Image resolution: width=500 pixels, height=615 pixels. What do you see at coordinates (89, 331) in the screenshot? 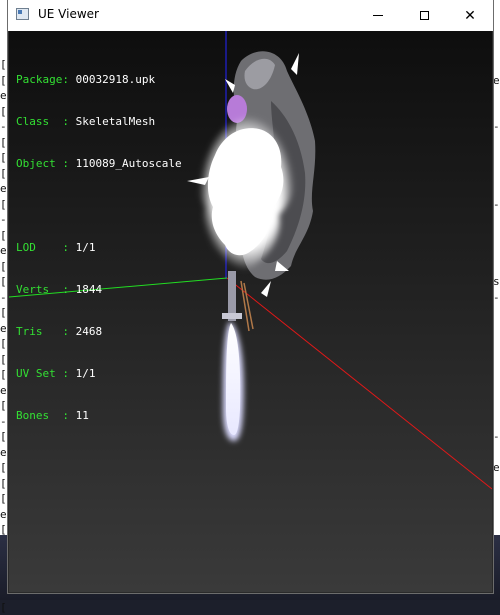
I see `info-value-tris: 2468` at bounding box center [89, 331].